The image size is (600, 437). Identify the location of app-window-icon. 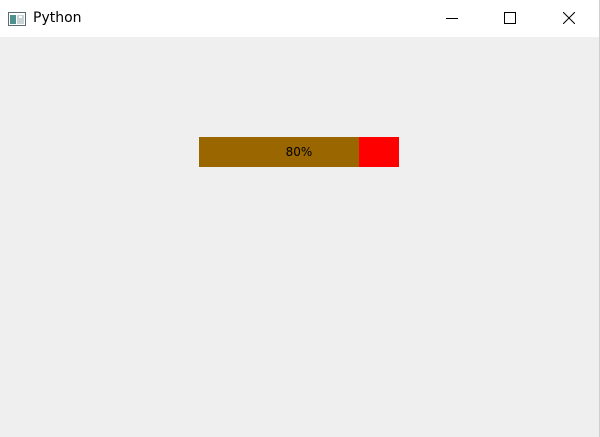
(17, 18).